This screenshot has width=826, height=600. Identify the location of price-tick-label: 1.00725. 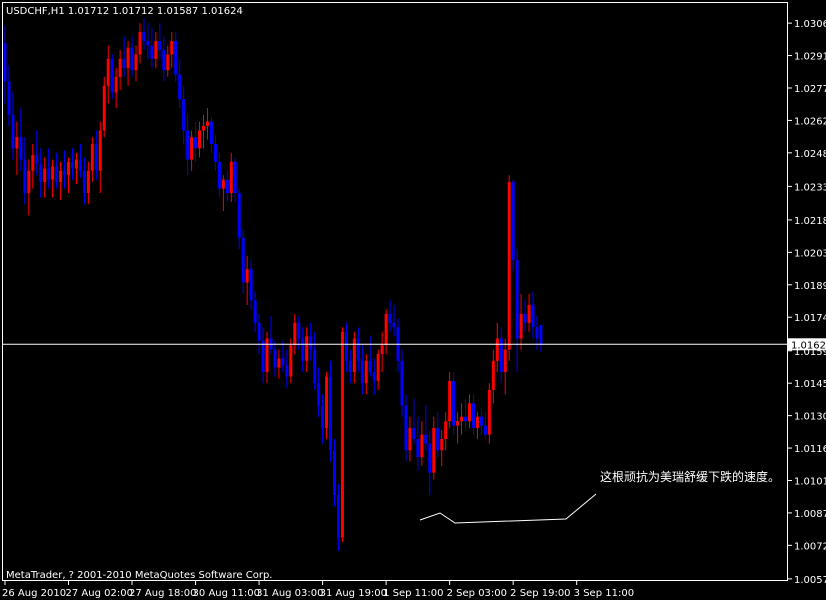
(810, 546).